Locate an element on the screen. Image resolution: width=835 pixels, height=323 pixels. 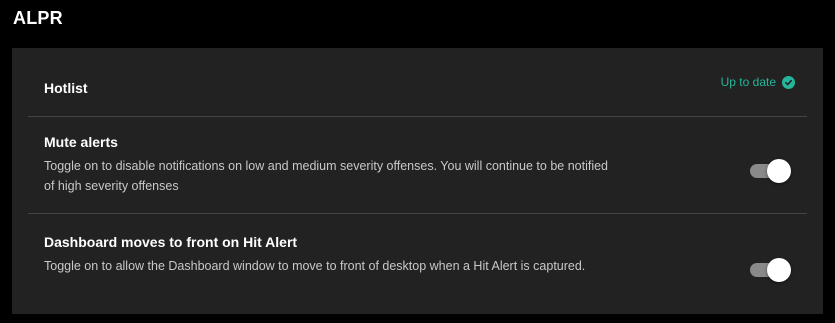
mute-alerts-title: Mute alerts is located at coordinates (81, 142).